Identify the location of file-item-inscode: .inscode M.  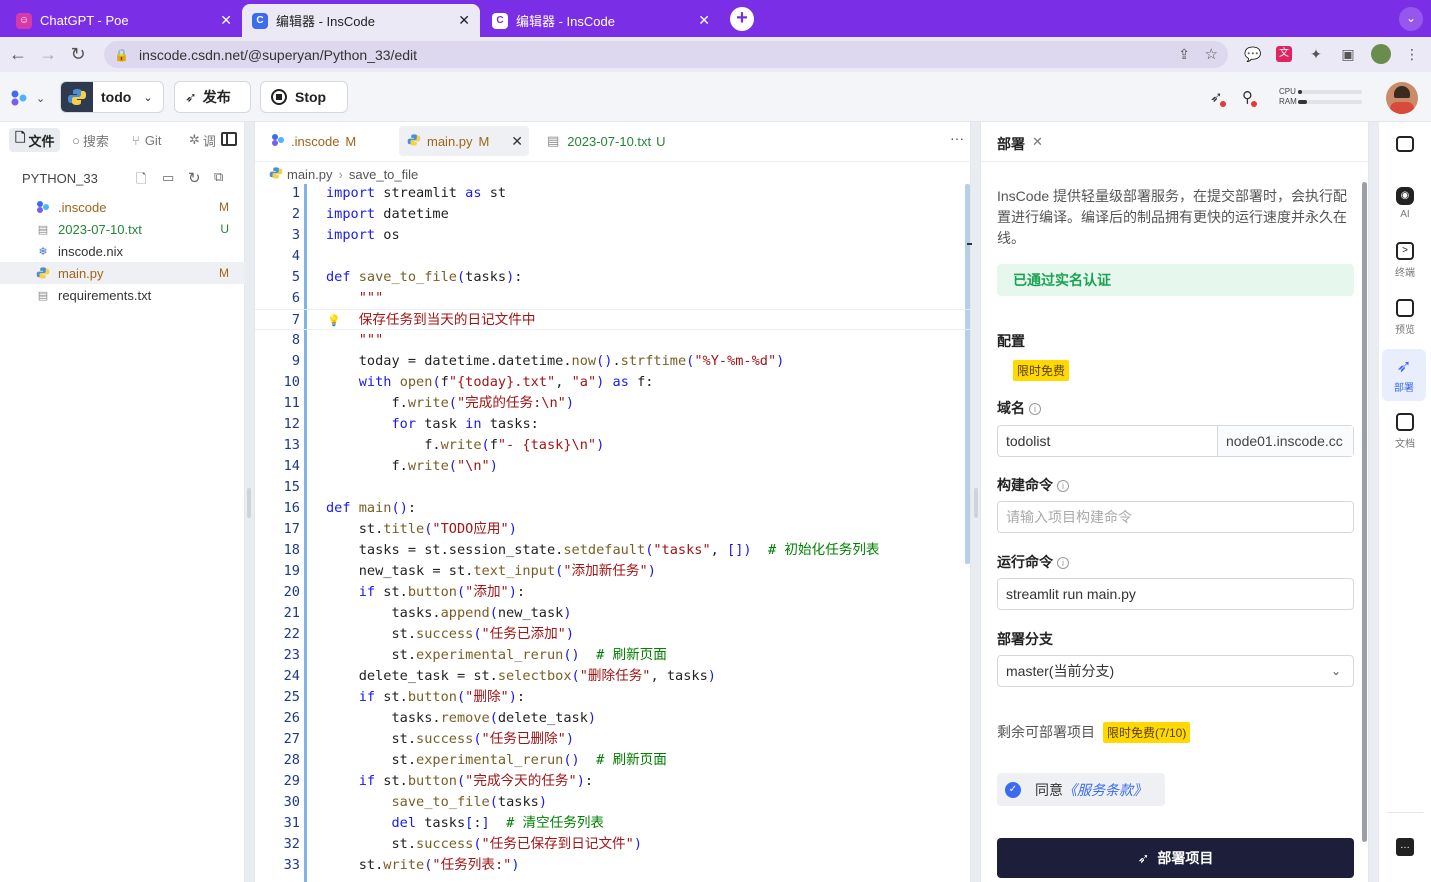
(122, 207).